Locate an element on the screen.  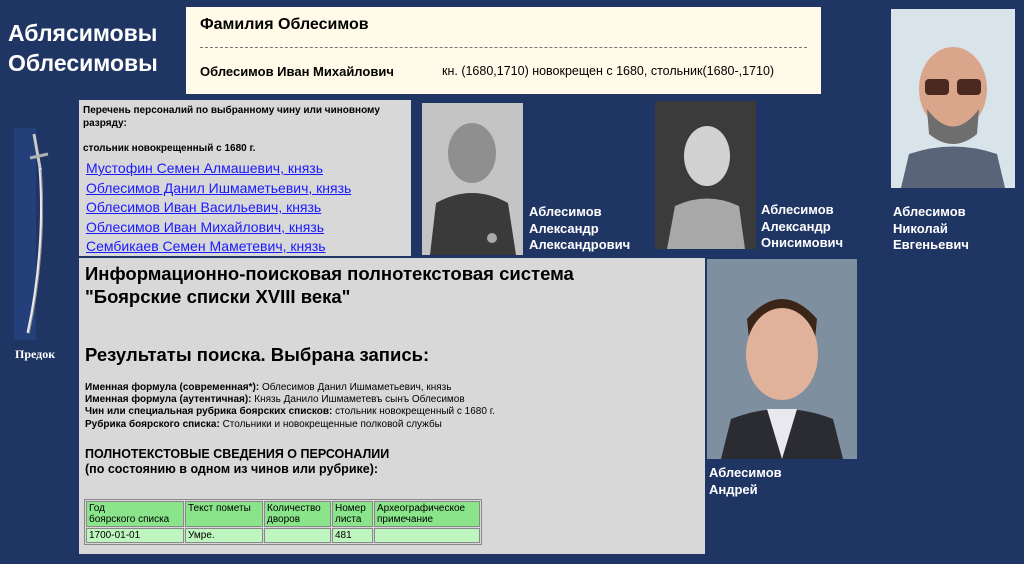
table-header-cell: Текст пометы is located at coordinates (224, 514).